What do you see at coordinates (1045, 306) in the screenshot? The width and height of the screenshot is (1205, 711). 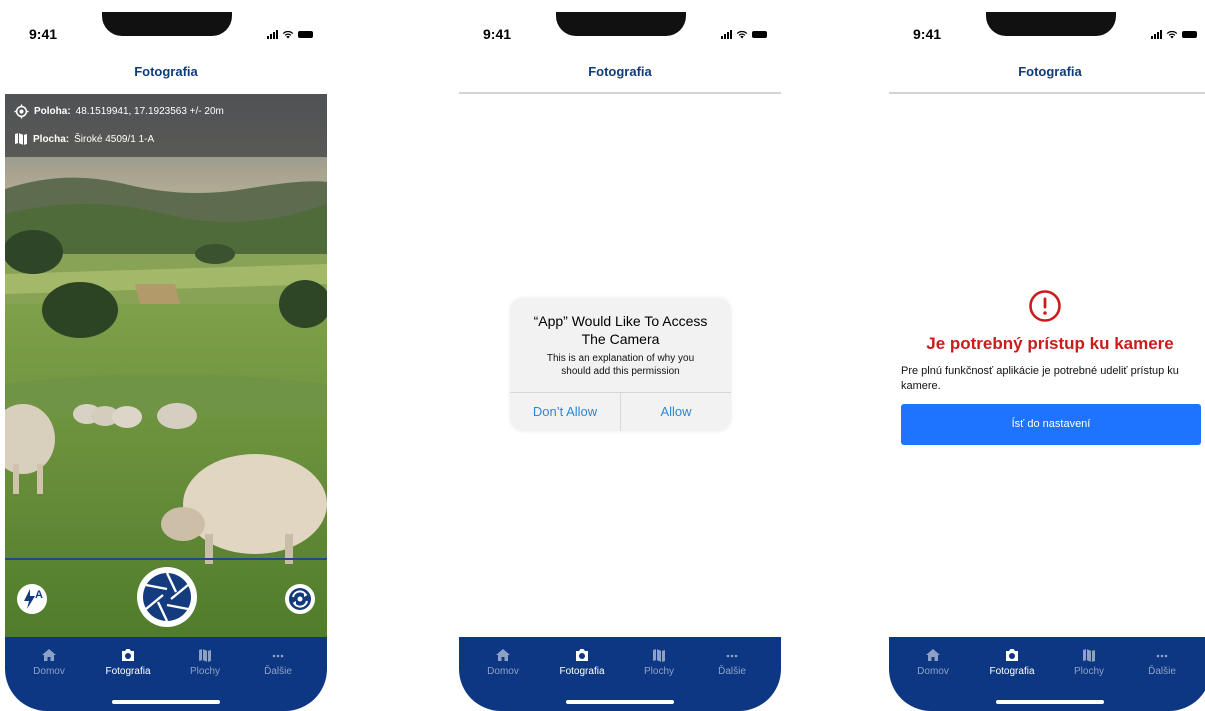 I see `alert-circle-icon` at bounding box center [1045, 306].